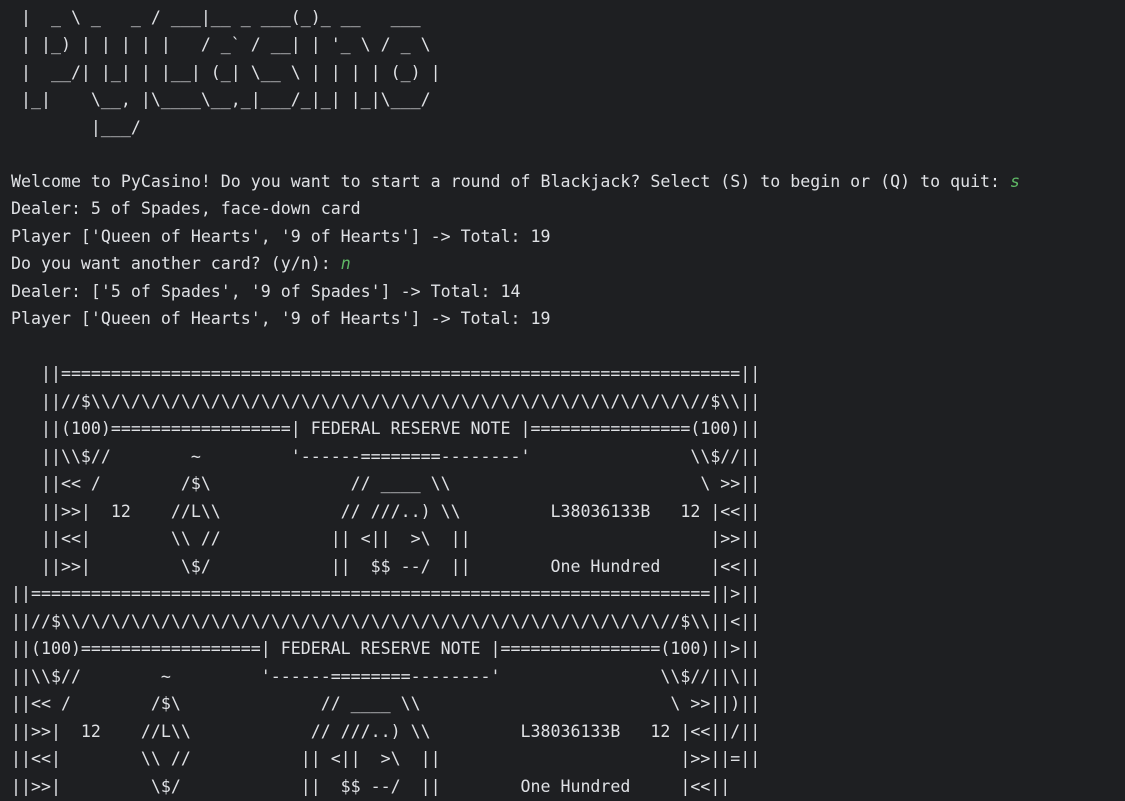 Image resolution: width=1125 pixels, height=801 pixels. I want to click on bill-art-line: ||<<| \\ // || <|| >\ || |>>||, so click(386, 538).